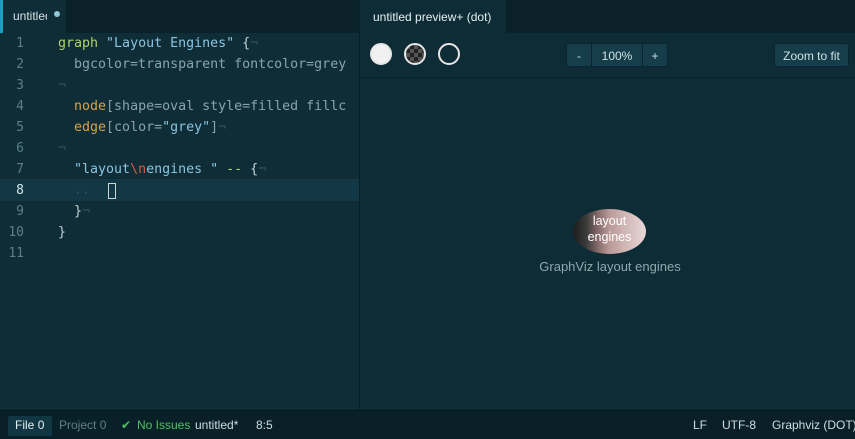 Image resolution: width=855 pixels, height=439 pixels. Describe the element at coordinates (20, 127) in the screenshot. I see `line-number: 5` at that location.